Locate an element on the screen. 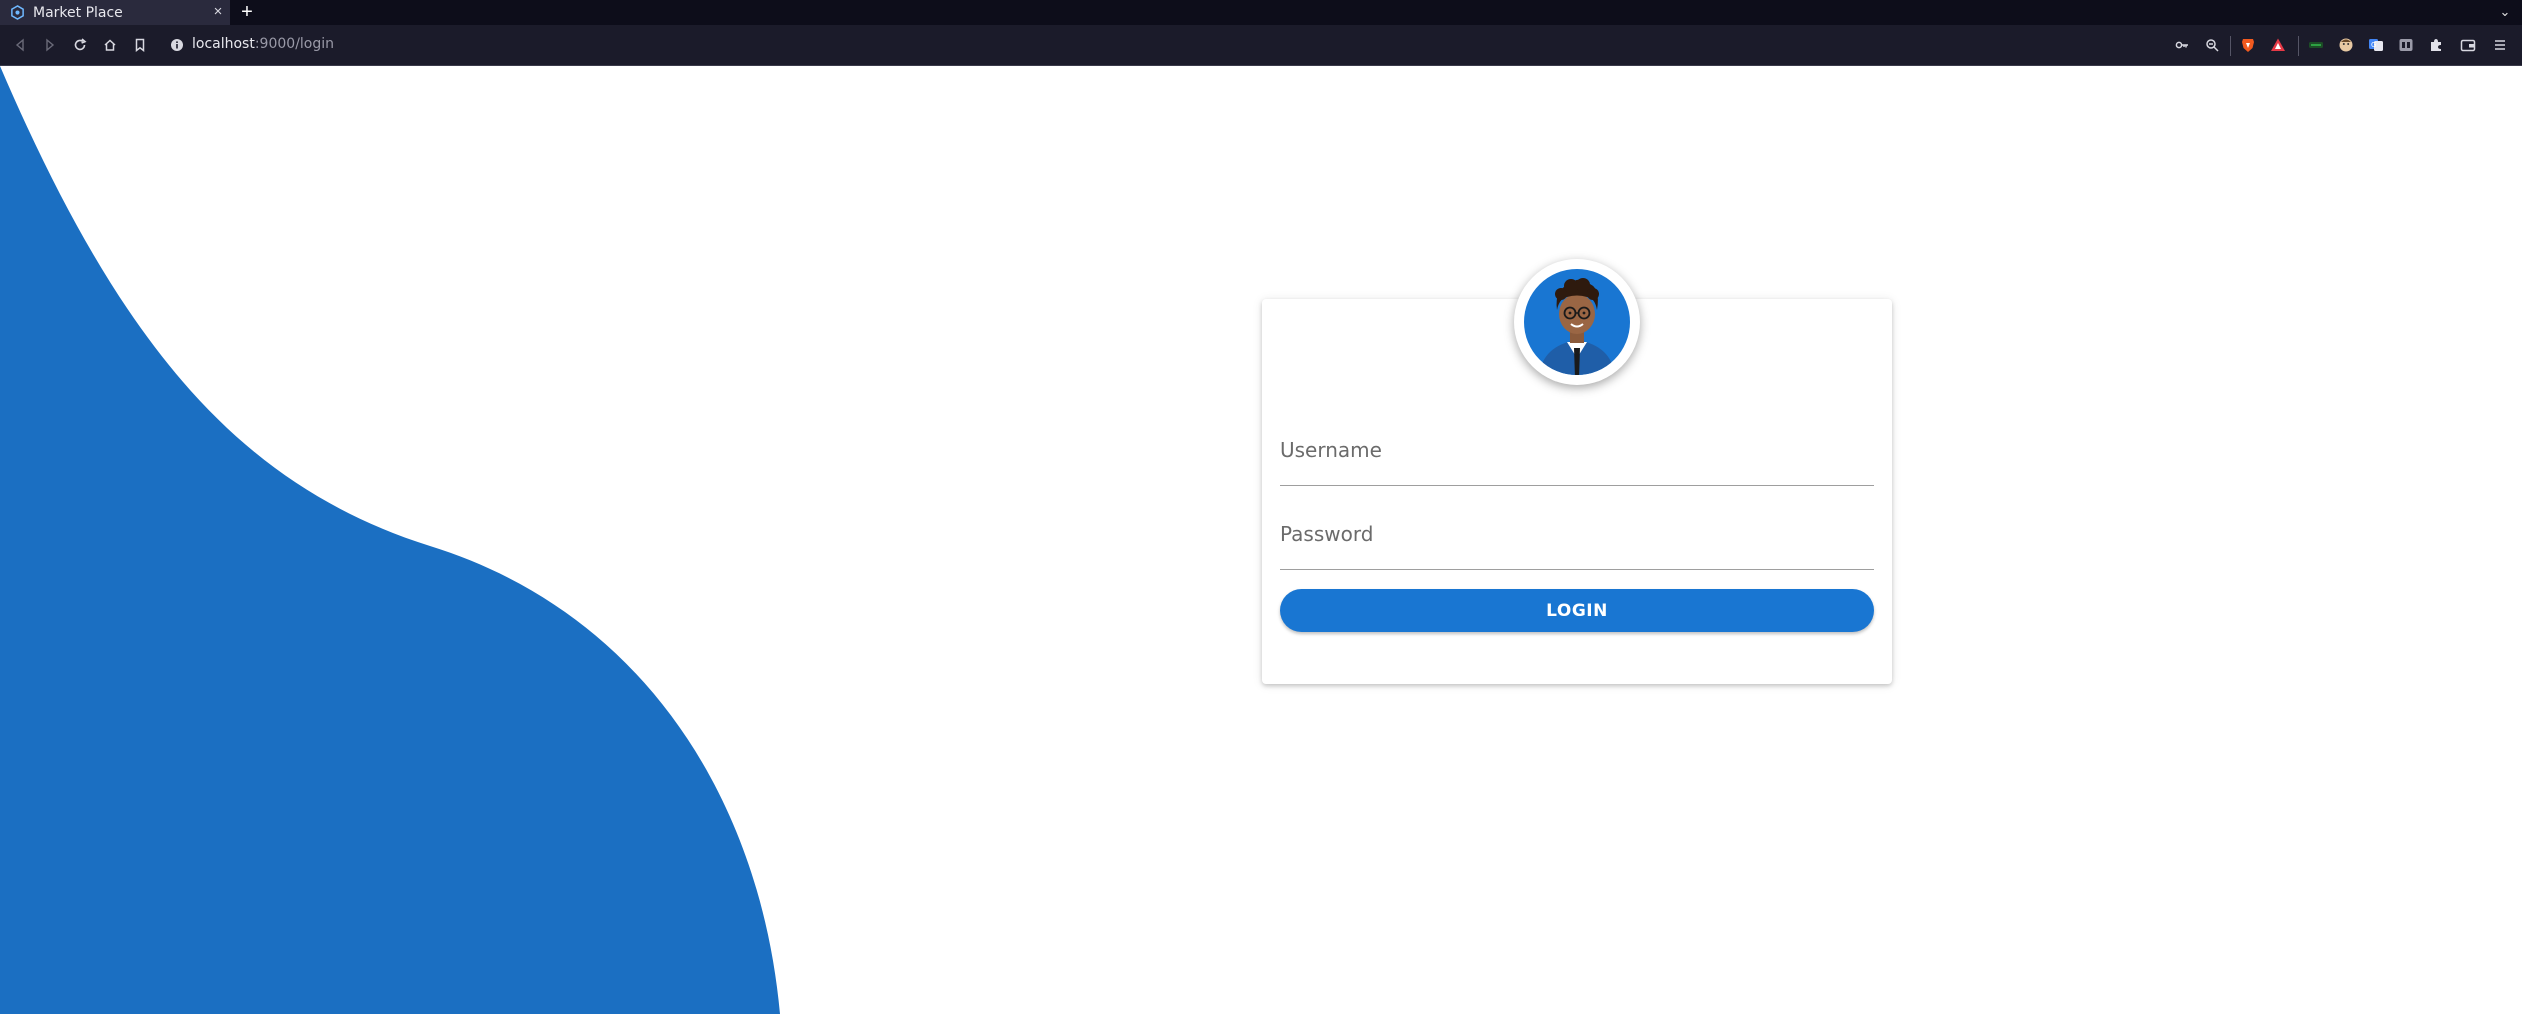 The image size is (2522, 1014). tab-list-dropdown-icon: ⌄ is located at coordinates (2505, 12).